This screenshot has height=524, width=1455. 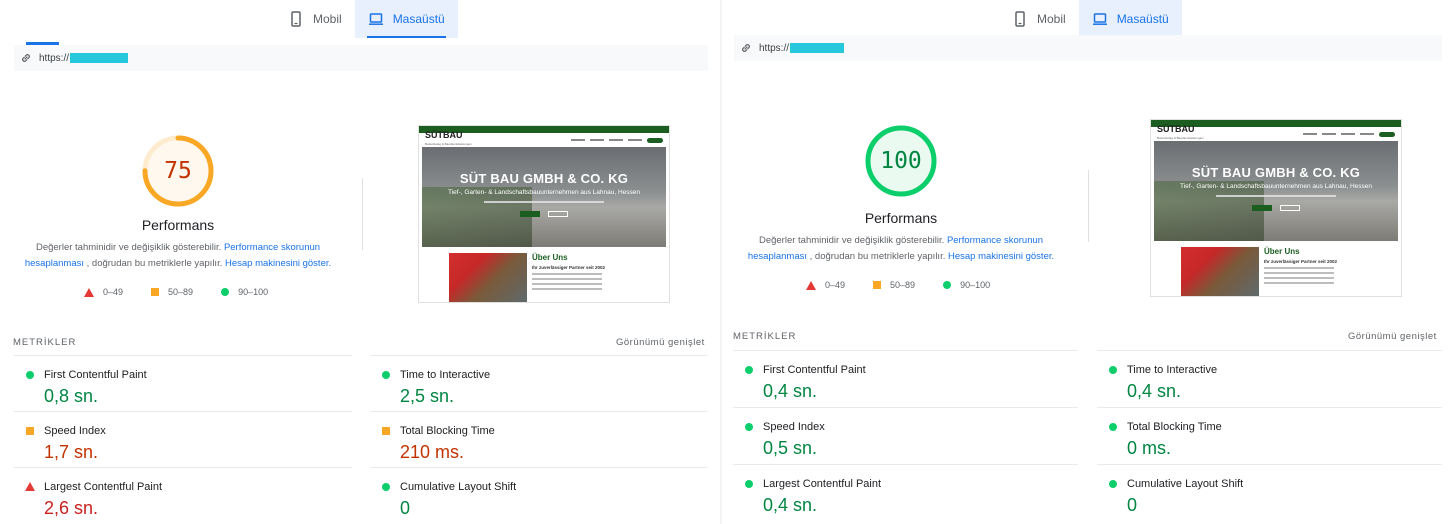 What do you see at coordinates (790, 448) in the screenshot?
I see `metric-value: 0,5 sn.` at bounding box center [790, 448].